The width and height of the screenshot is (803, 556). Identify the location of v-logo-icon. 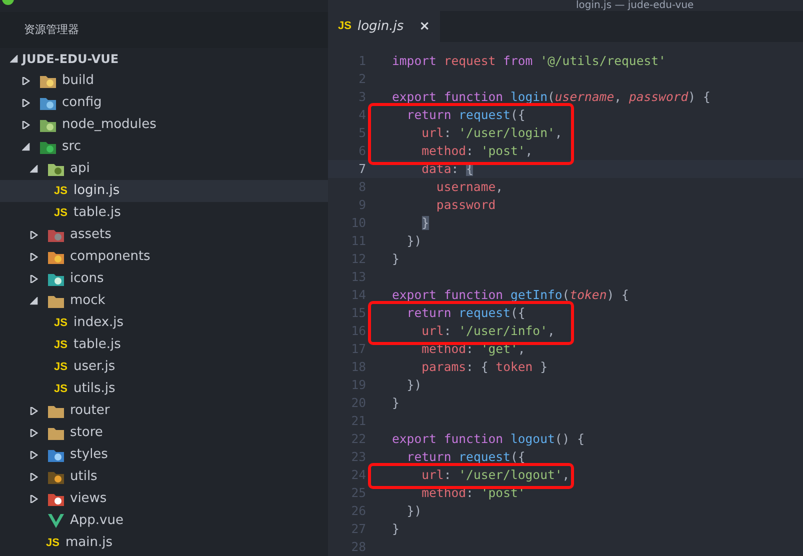
(56, 521).